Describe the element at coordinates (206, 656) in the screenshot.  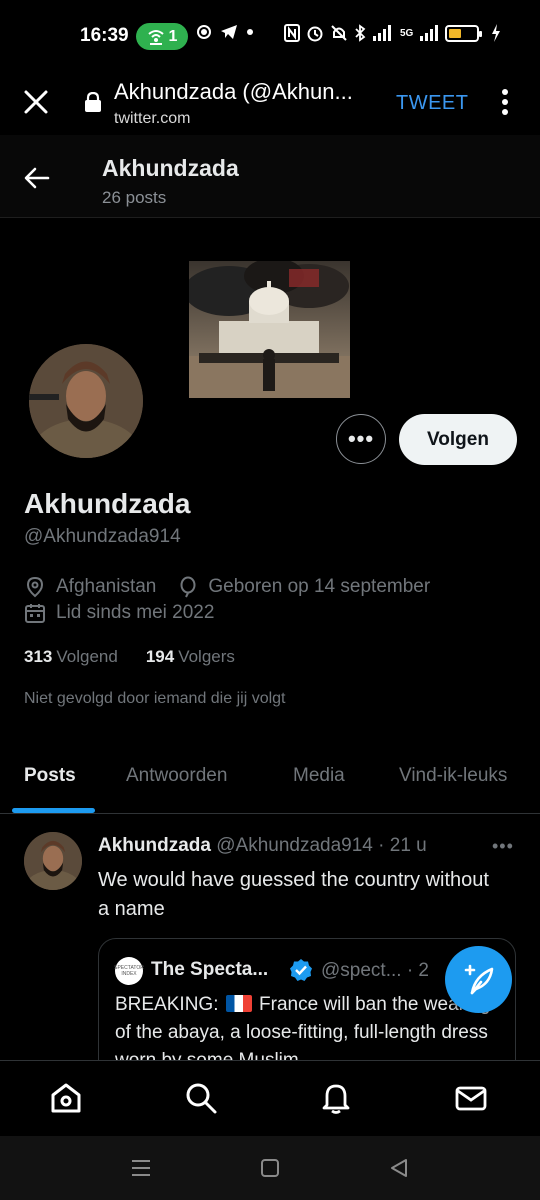
I see `followers-label: Volgers` at that location.